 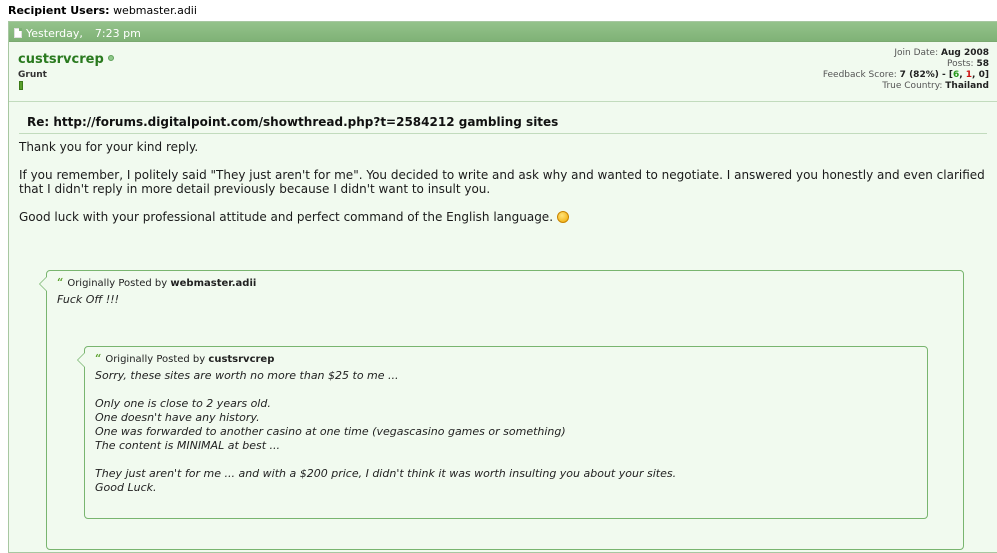 I want to click on reputation-icon, so click(x=21, y=85).